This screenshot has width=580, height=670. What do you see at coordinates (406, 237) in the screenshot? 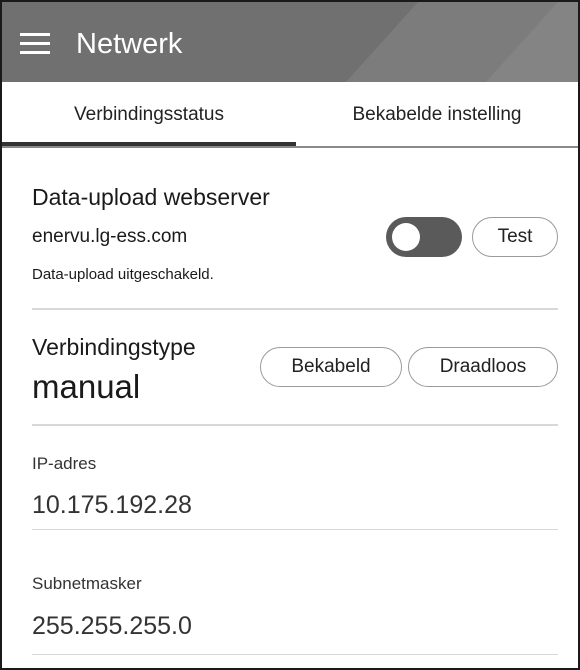
I see `toggle-knob` at bounding box center [406, 237].